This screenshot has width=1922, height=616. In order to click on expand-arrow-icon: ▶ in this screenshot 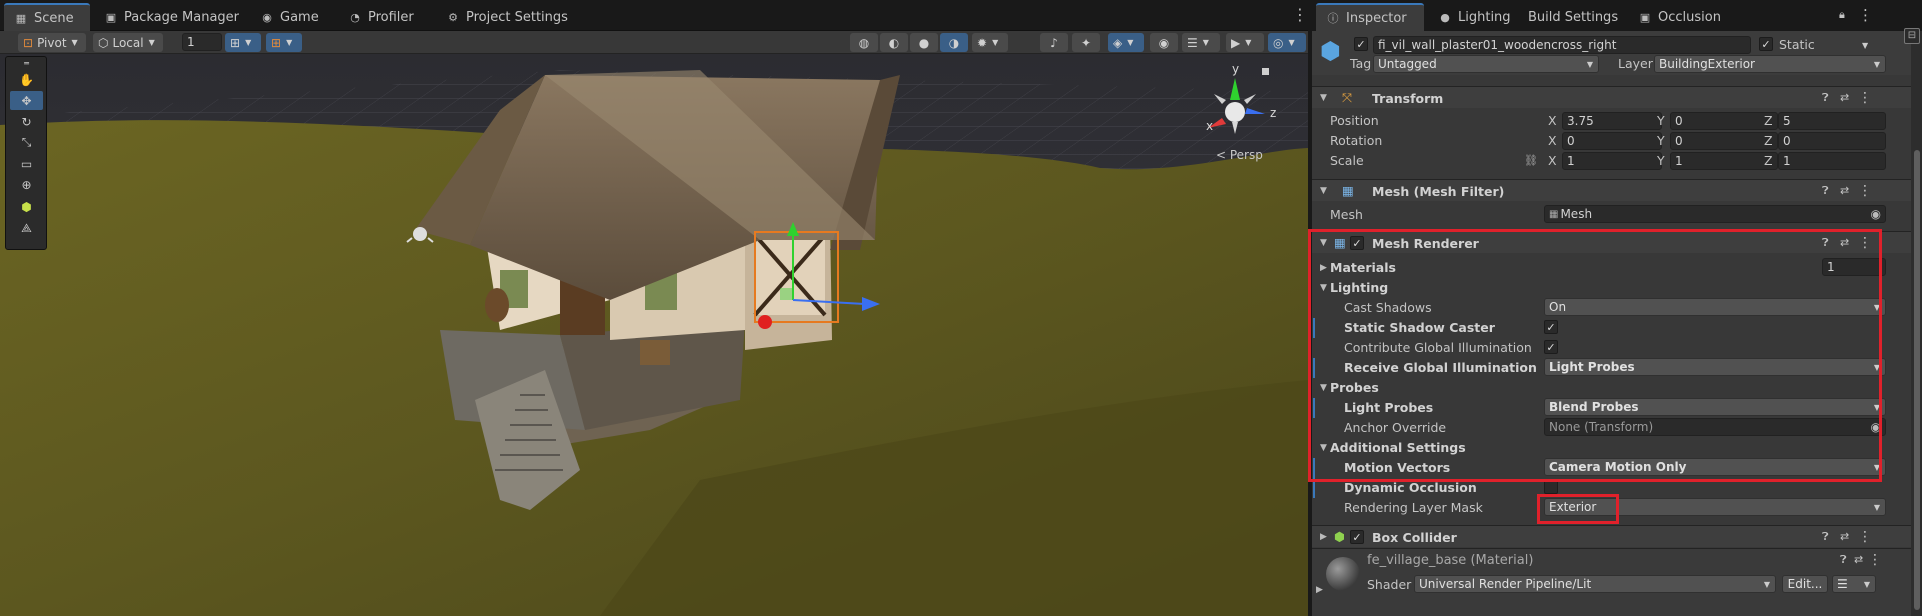, I will do `click(1323, 537)`.